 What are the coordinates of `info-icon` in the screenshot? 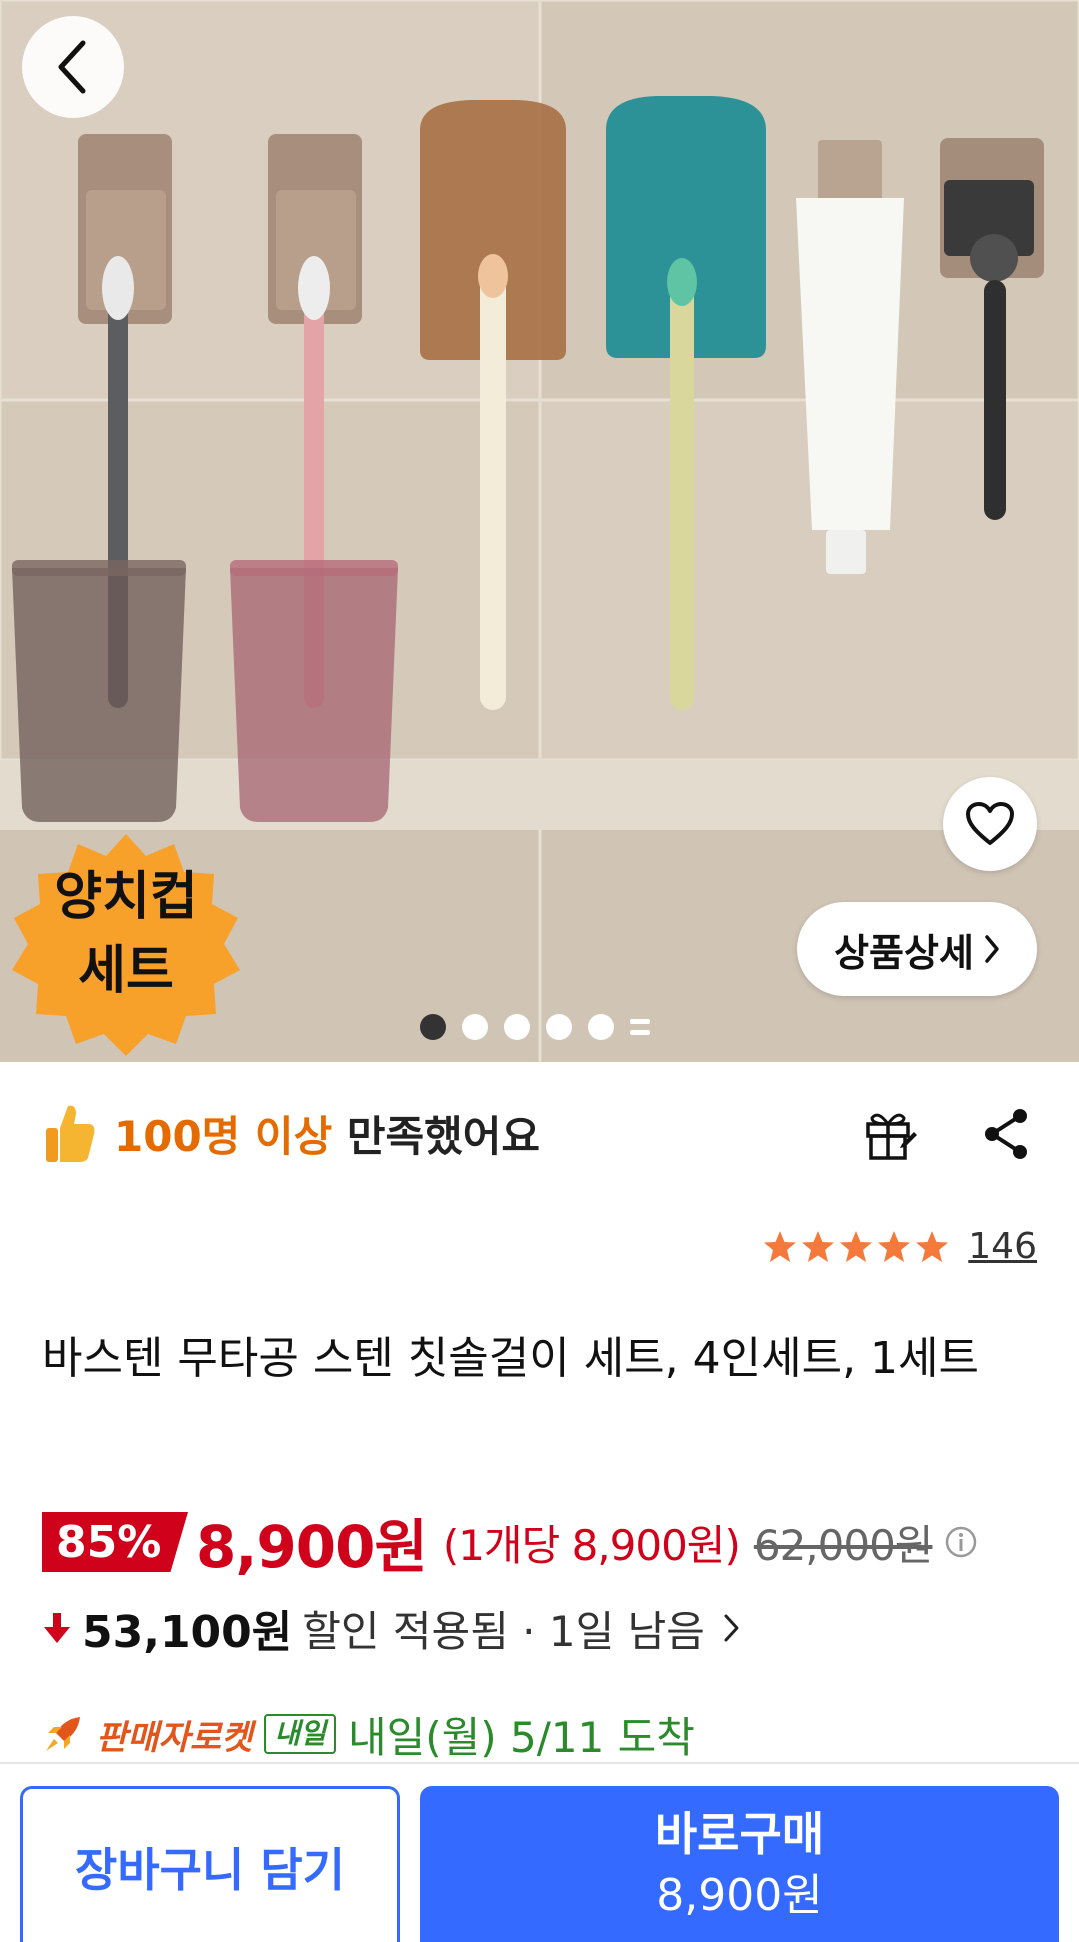 It's located at (961, 1542).